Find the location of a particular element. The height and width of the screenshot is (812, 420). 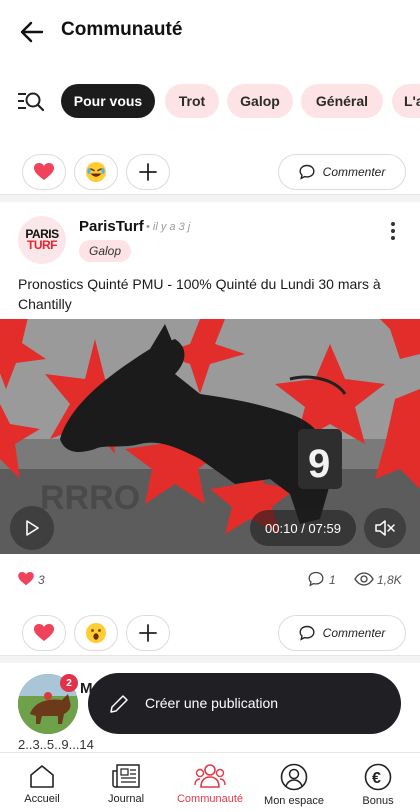

nav-item-bonus: € Bonus is located at coordinates (378, 787).